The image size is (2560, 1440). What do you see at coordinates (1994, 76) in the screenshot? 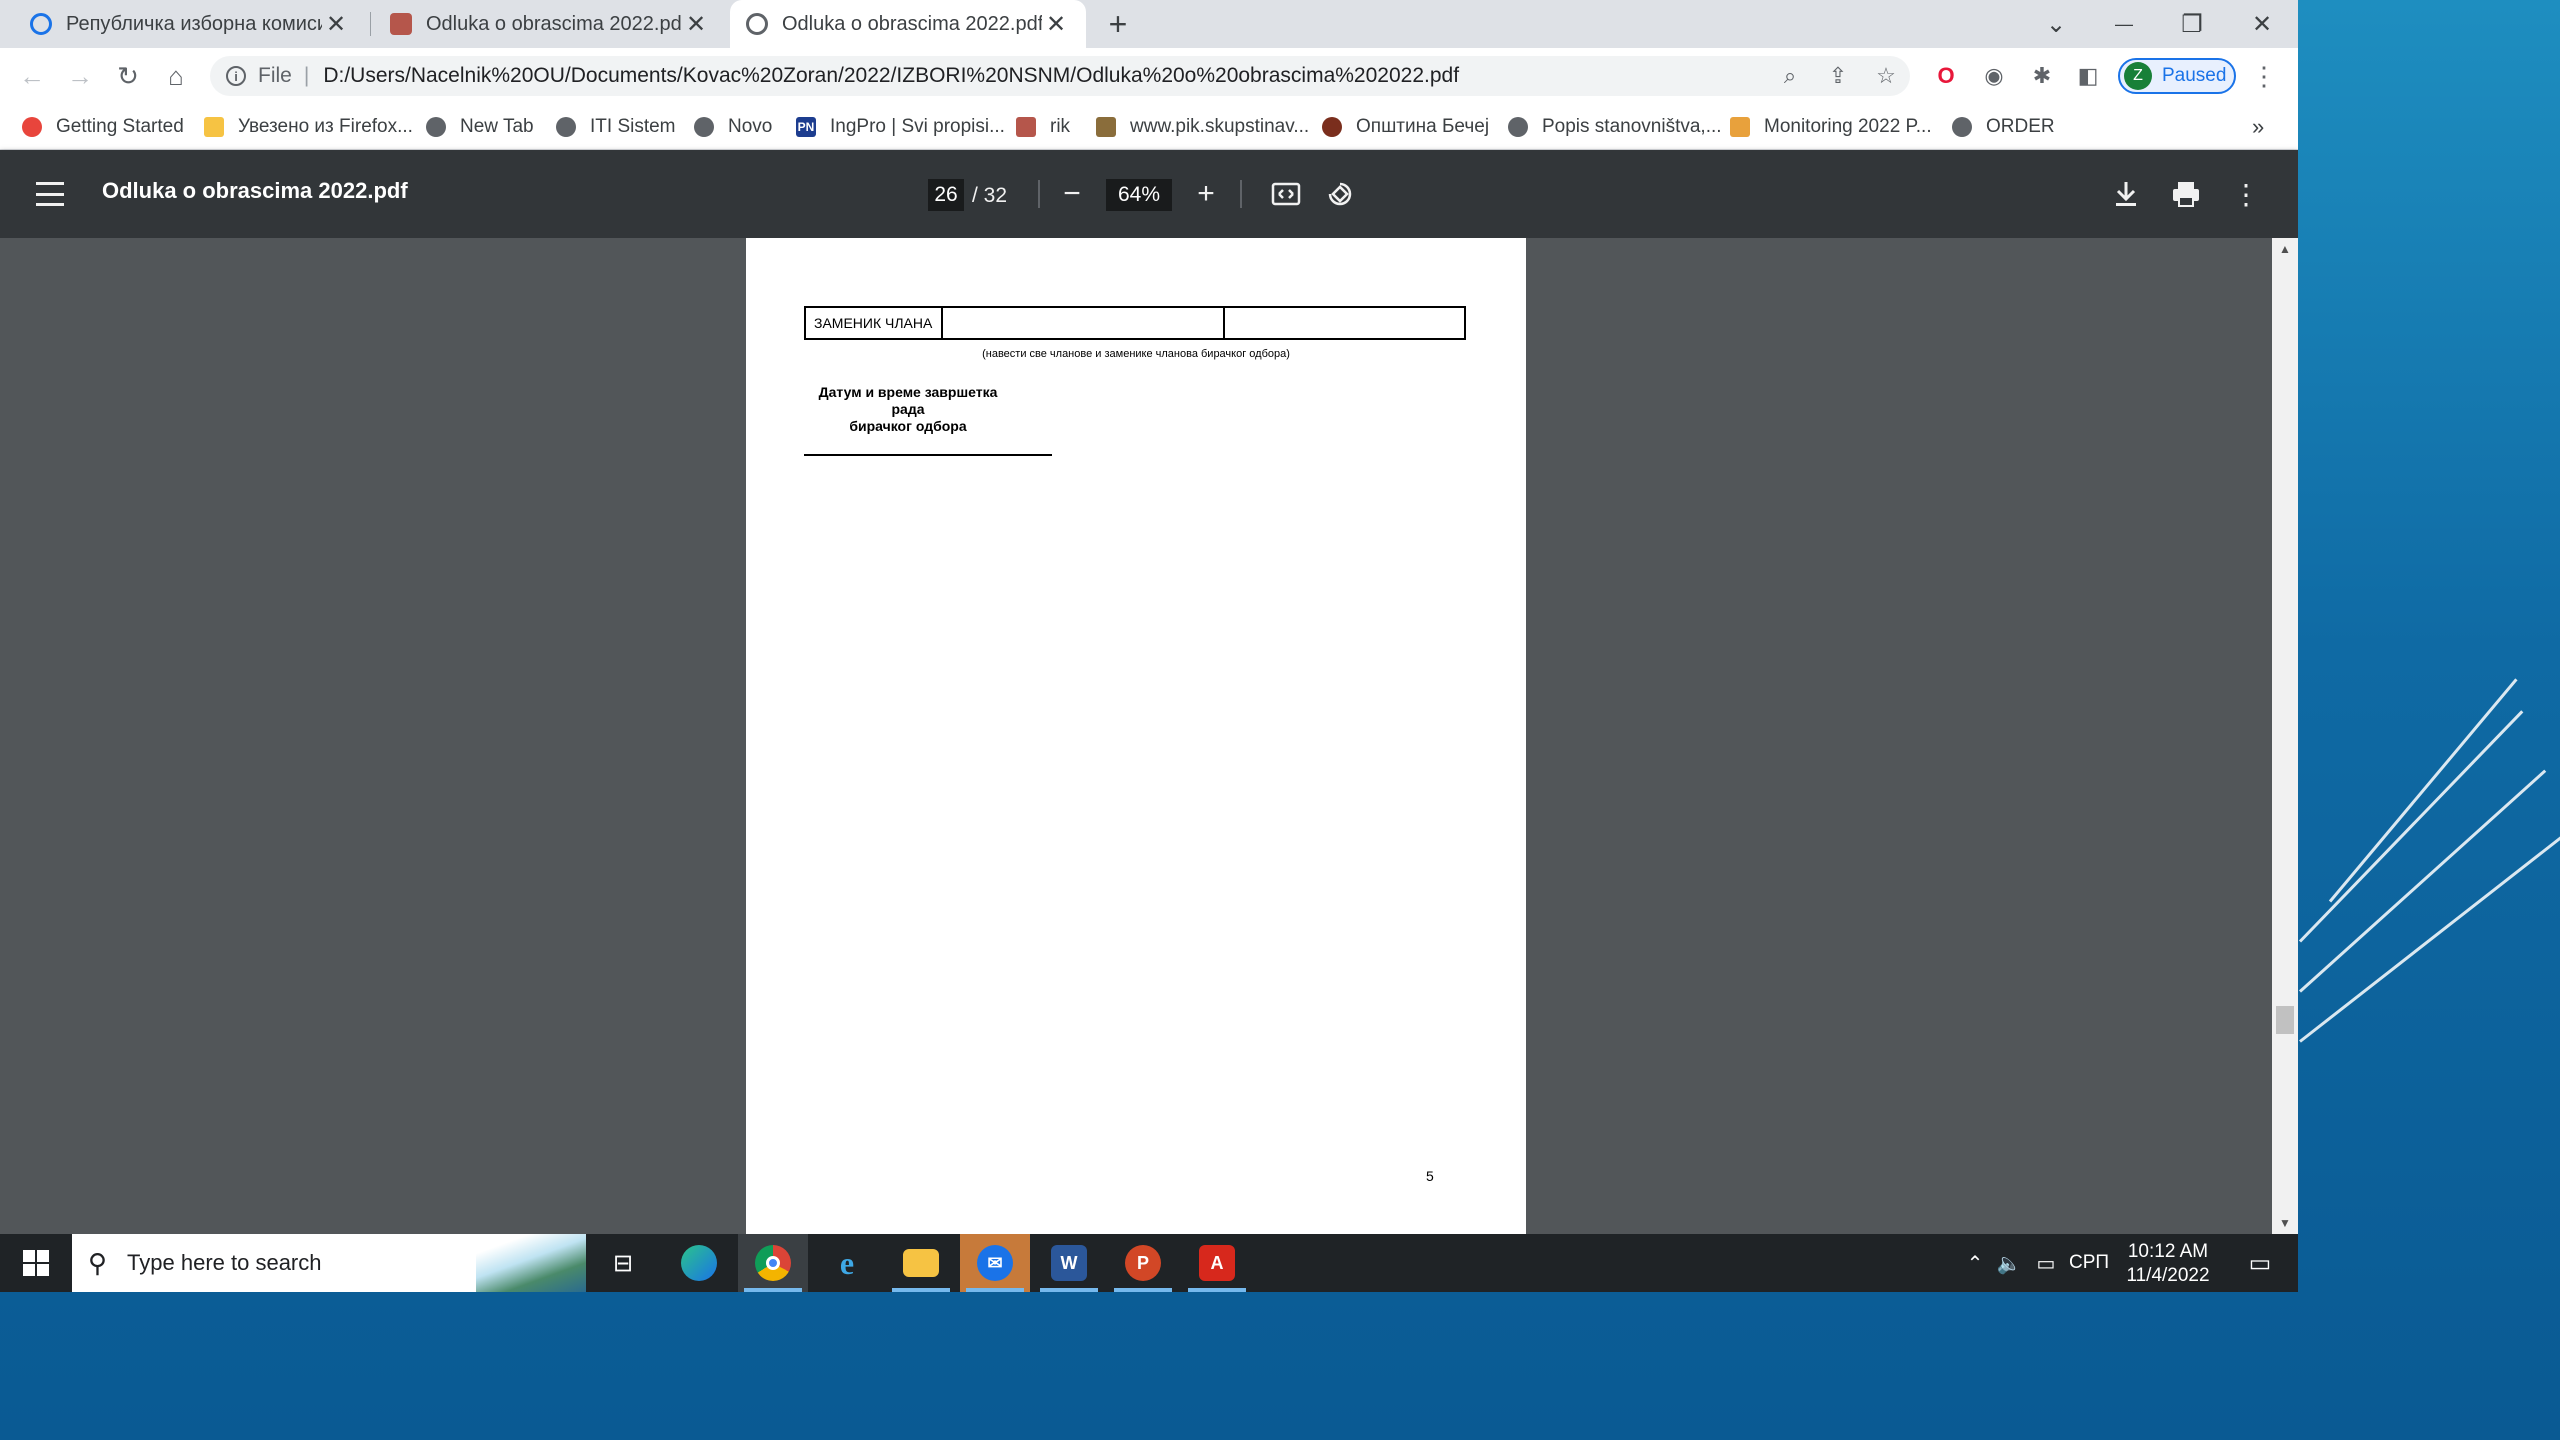
I see `vpn-extension-icon: ◉` at bounding box center [1994, 76].